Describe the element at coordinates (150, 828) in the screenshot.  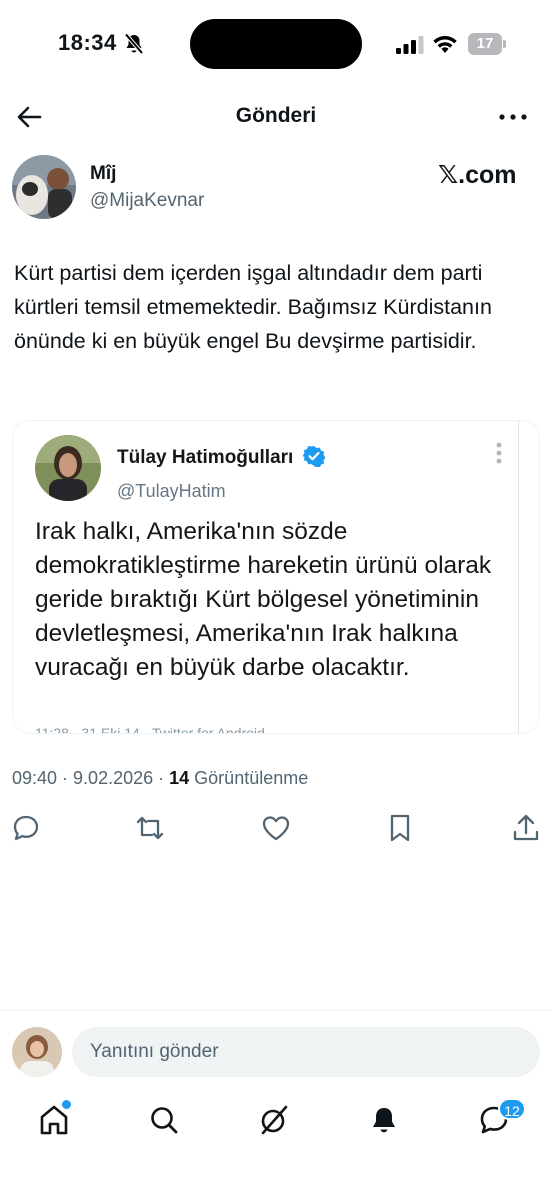
I see `retweet-icon` at that location.